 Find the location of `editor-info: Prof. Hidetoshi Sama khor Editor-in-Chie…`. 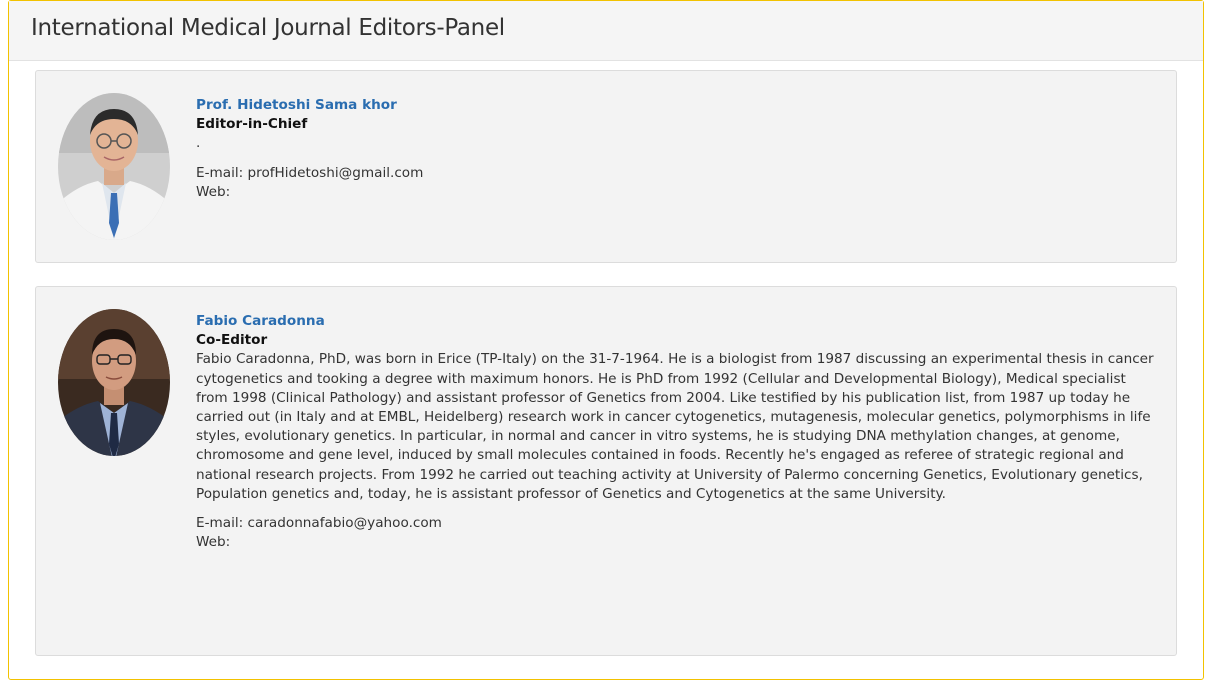

editor-info: Prof. Hidetoshi Sama khor Editor-in-Chie… is located at coordinates (676, 149).